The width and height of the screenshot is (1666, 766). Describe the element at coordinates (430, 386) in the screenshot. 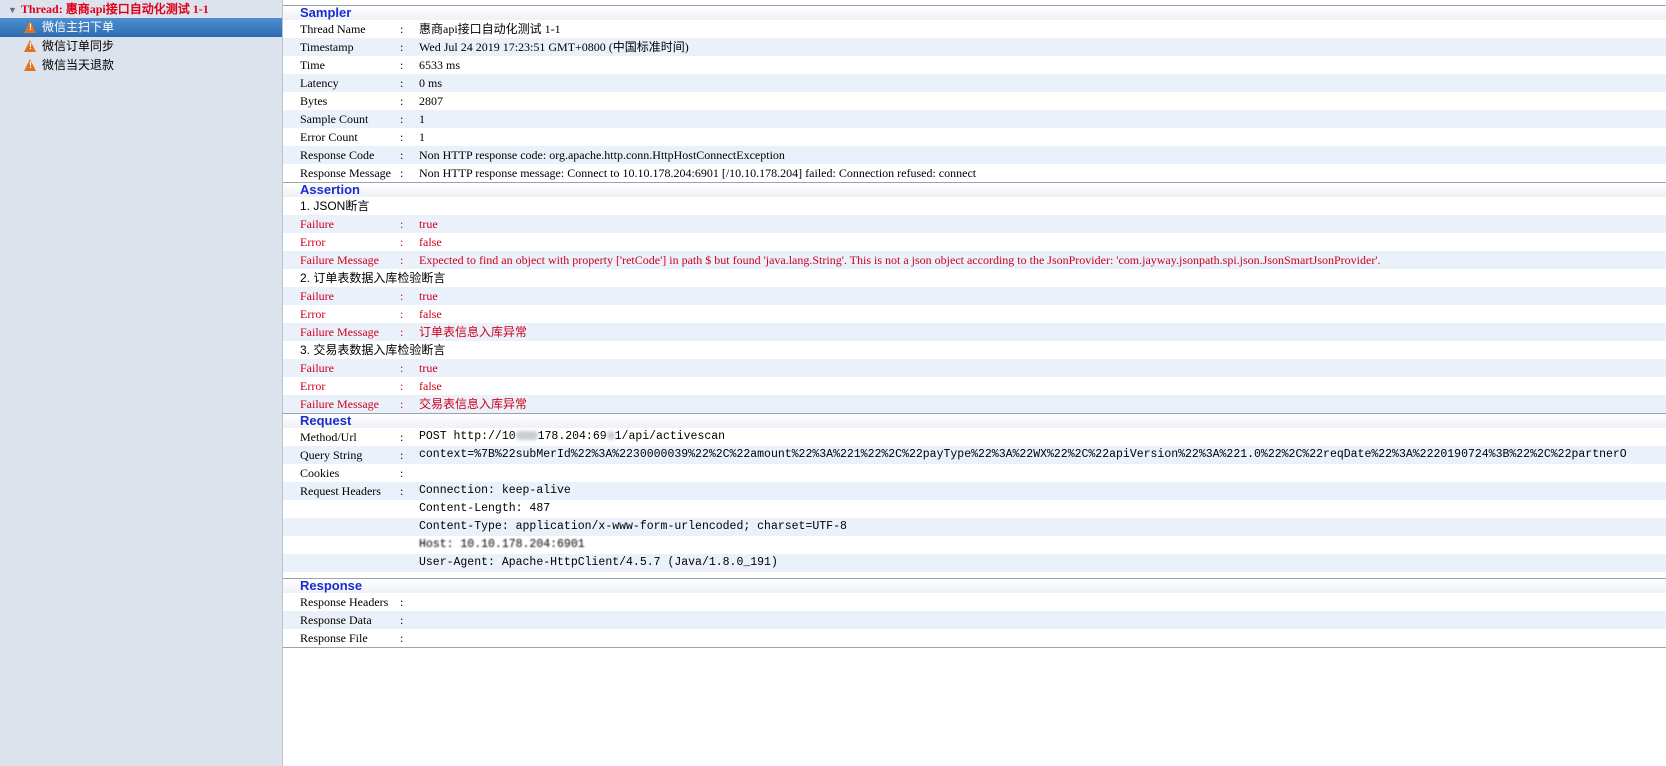

I see `field-value: false` at that location.